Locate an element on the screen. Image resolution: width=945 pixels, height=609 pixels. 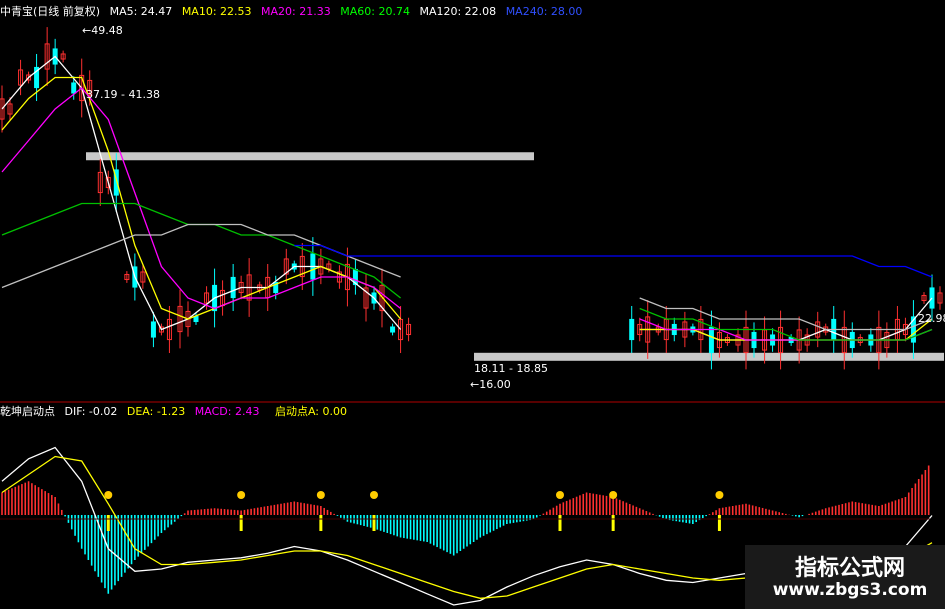
ma240-label: MA240: 28.00 is located at coordinates (544, 11).